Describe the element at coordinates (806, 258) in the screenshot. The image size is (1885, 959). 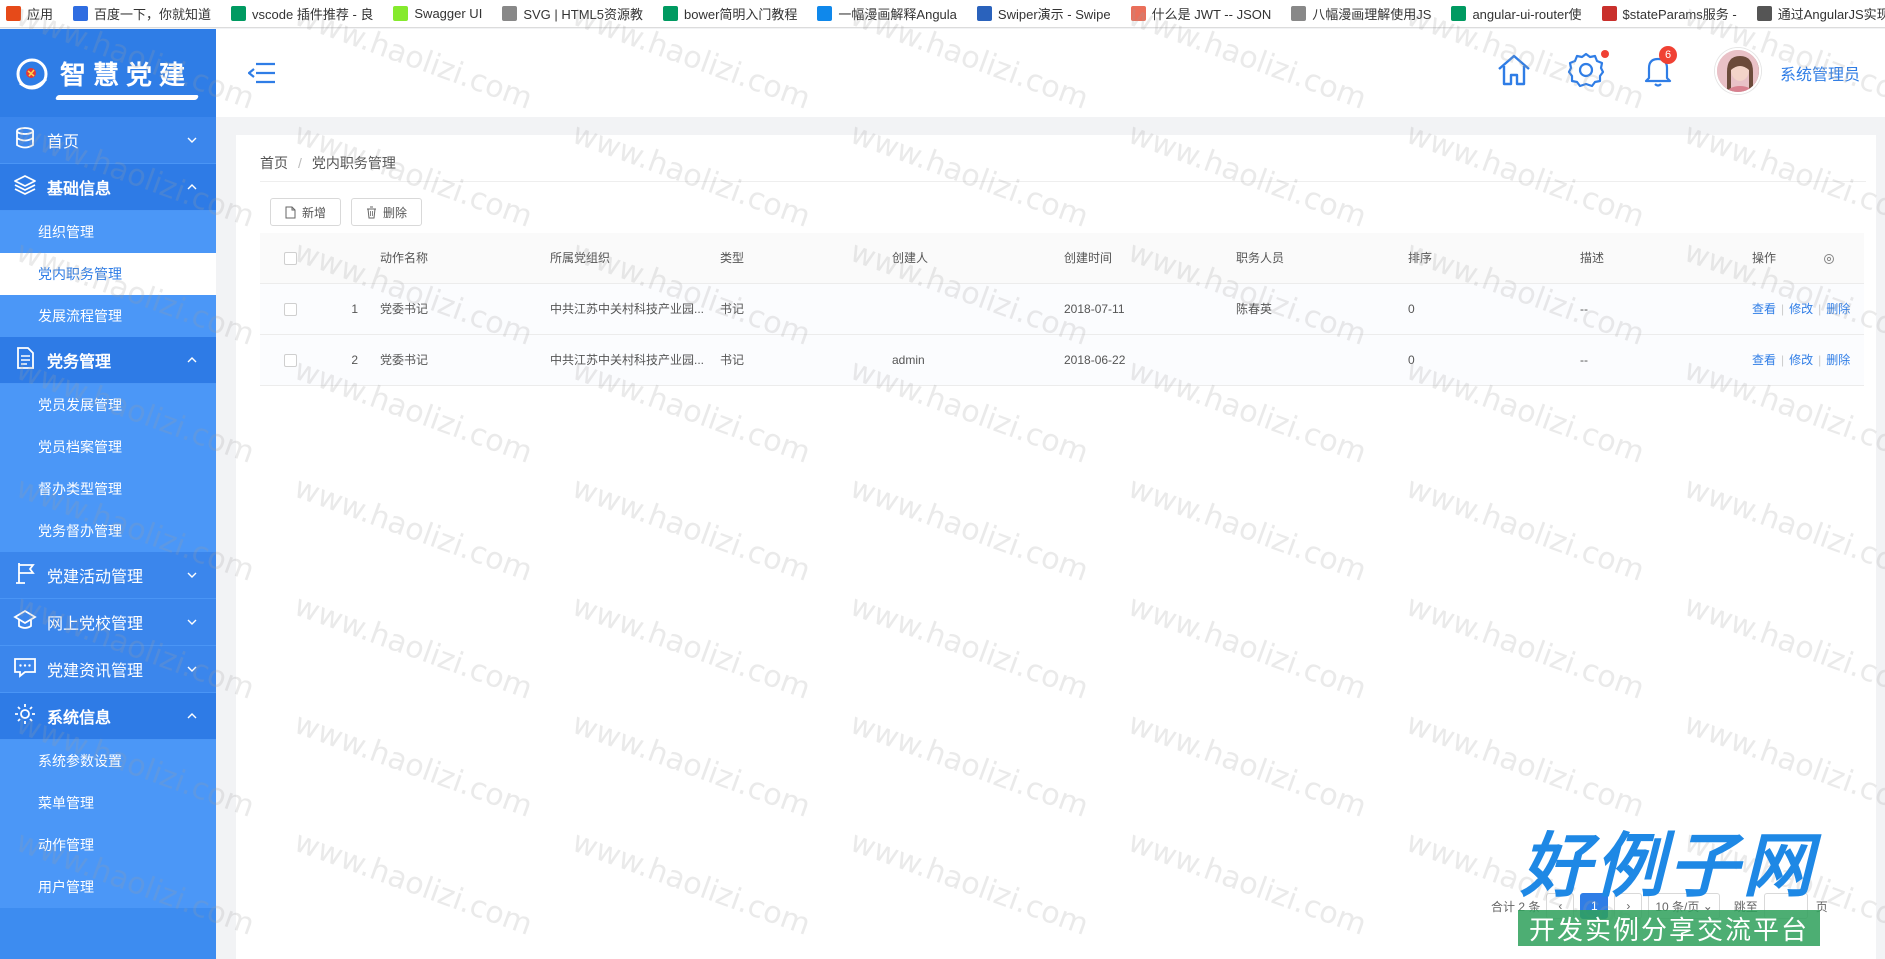
I see `column-header-type: 类型` at that location.